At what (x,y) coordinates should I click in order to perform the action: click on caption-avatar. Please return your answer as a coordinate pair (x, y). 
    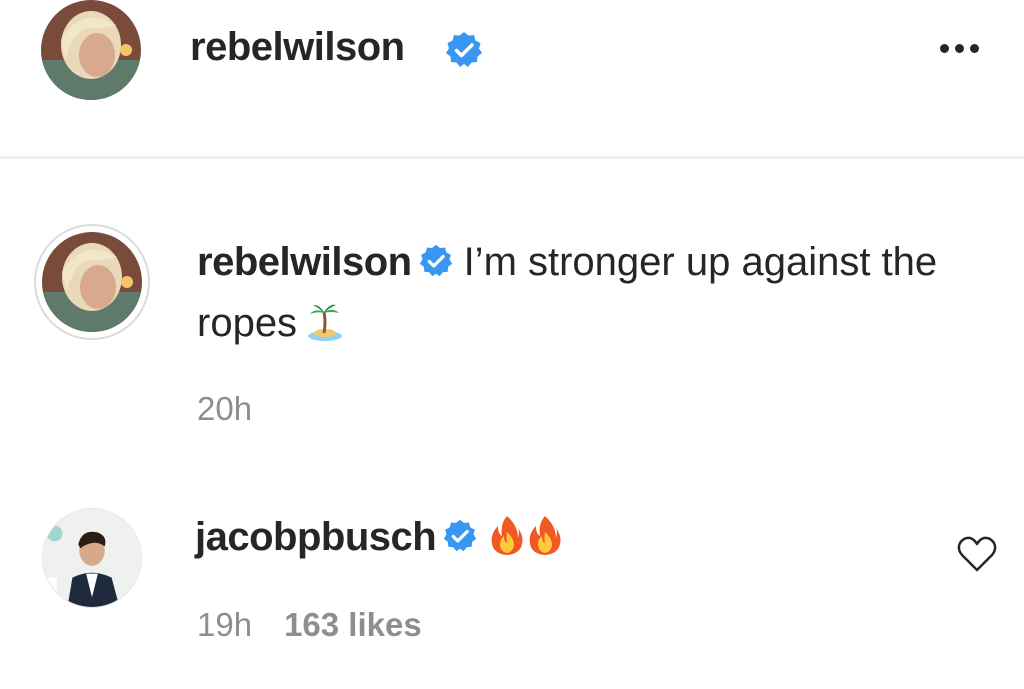
    Looking at the image, I should click on (92, 282).